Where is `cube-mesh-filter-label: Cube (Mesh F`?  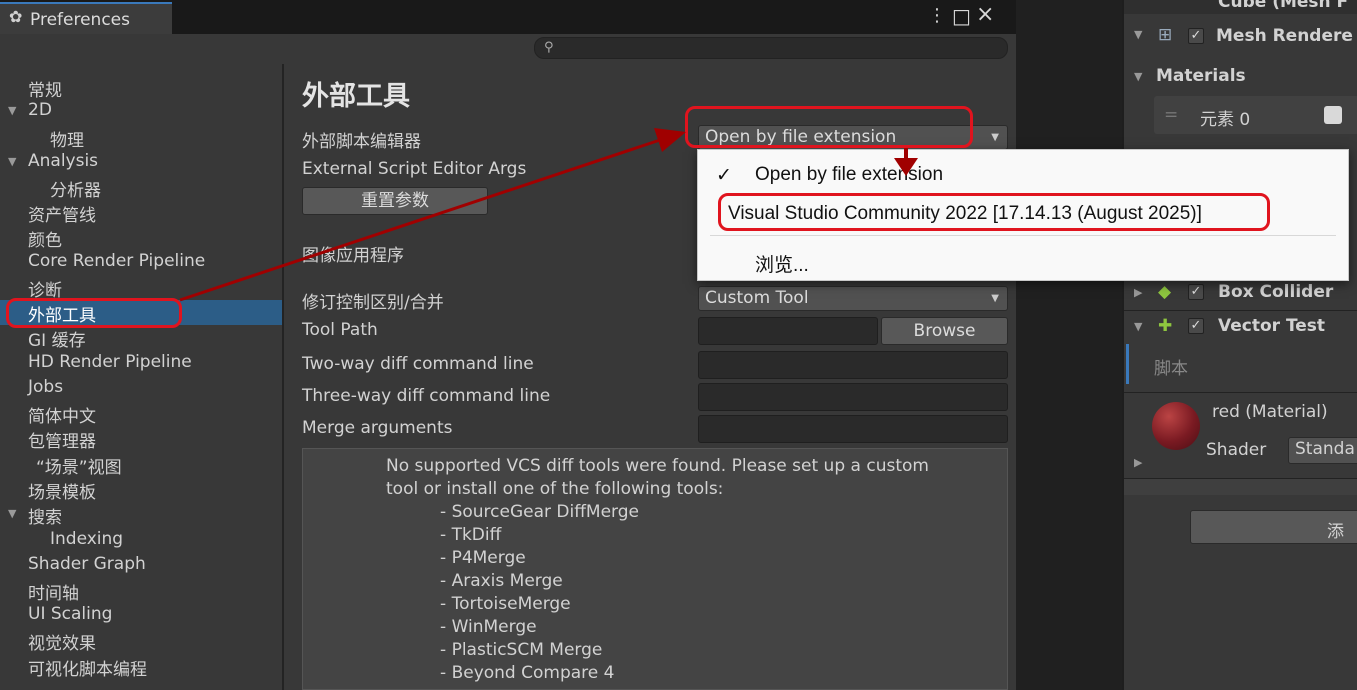
cube-mesh-filter-label: Cube (Mesh F is located at coordinates (1283, 6).